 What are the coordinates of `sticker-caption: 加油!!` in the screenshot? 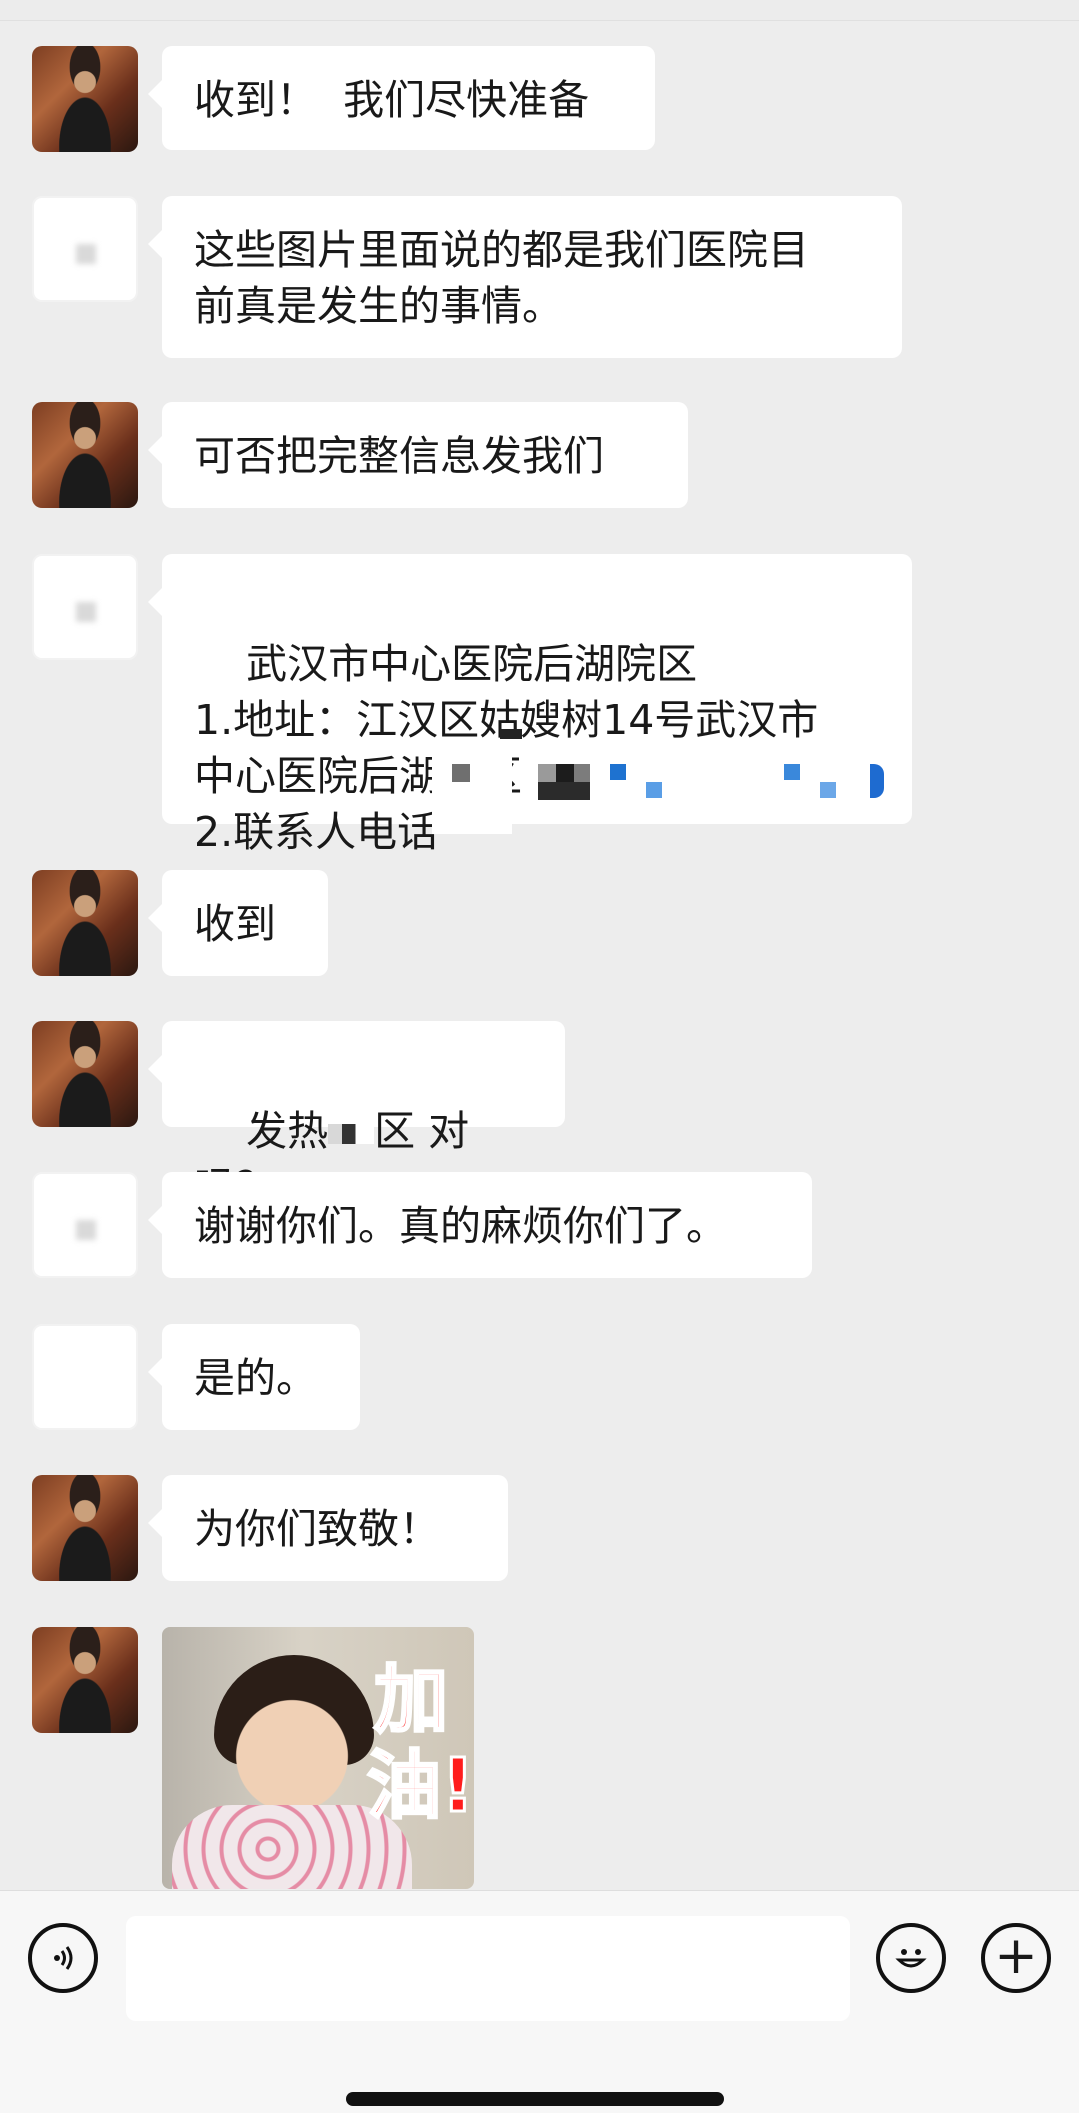 It's located at (420, 1743).